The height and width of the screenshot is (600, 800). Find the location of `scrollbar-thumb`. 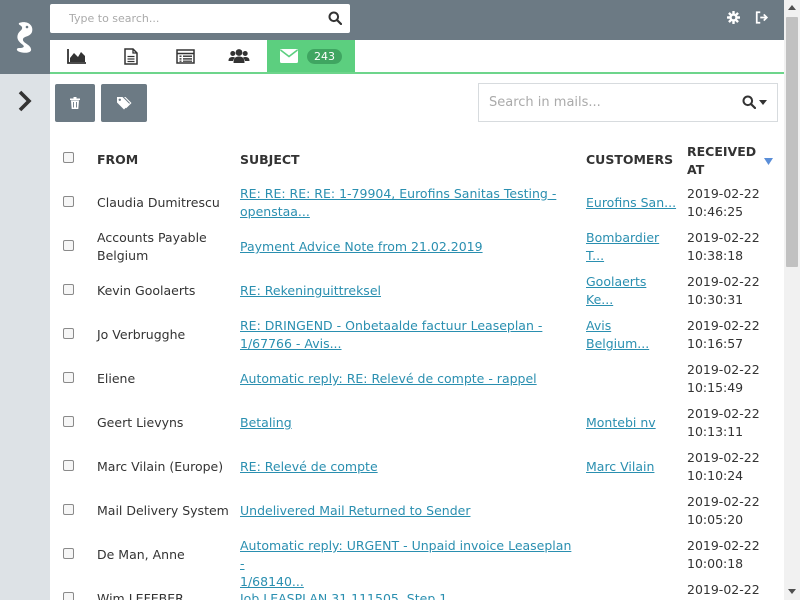

scrollbar-thumb is located at coordinates (792, 142).